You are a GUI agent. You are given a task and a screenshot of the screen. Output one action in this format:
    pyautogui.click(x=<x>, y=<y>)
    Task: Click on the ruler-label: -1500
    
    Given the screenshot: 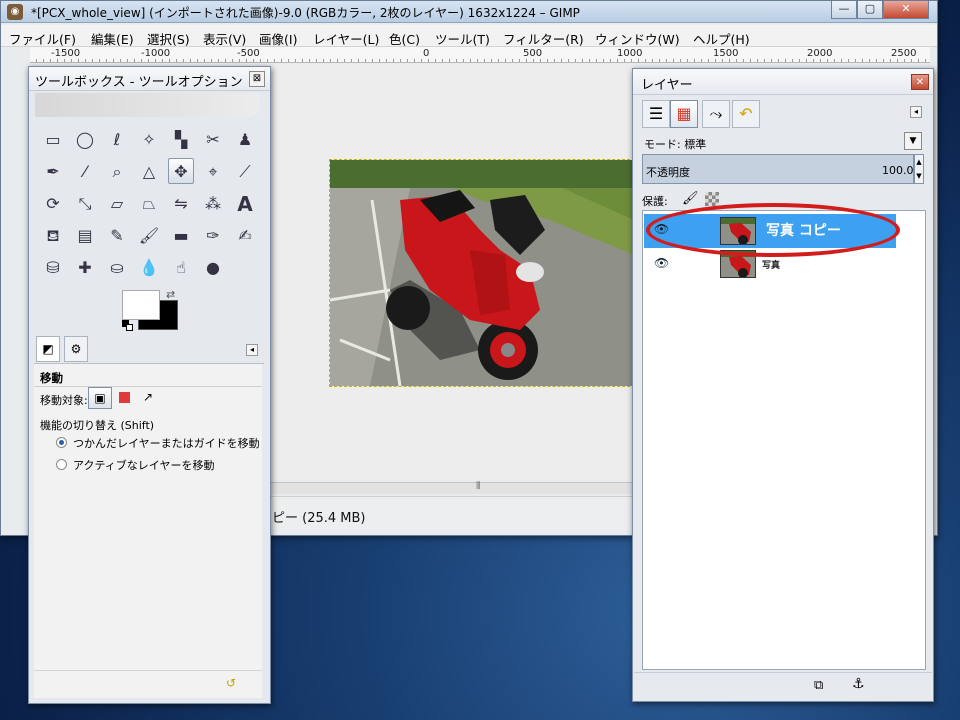 What is the action you would take?
    pyautogui.click(x=66, y=53)
    